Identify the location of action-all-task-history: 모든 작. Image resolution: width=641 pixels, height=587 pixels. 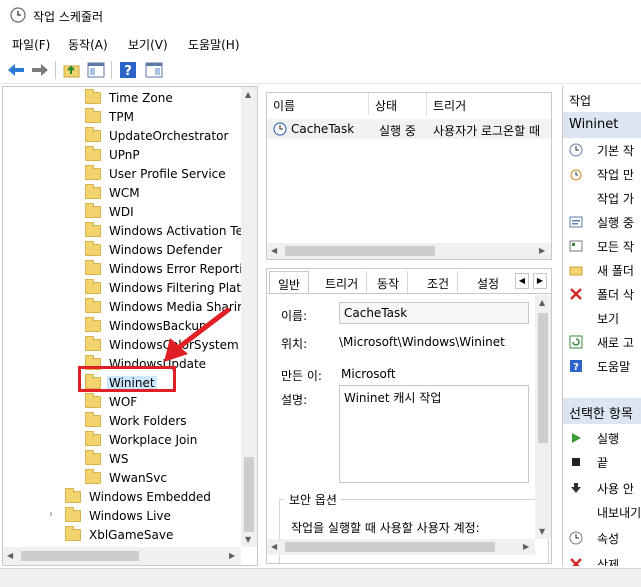
(602, 246).